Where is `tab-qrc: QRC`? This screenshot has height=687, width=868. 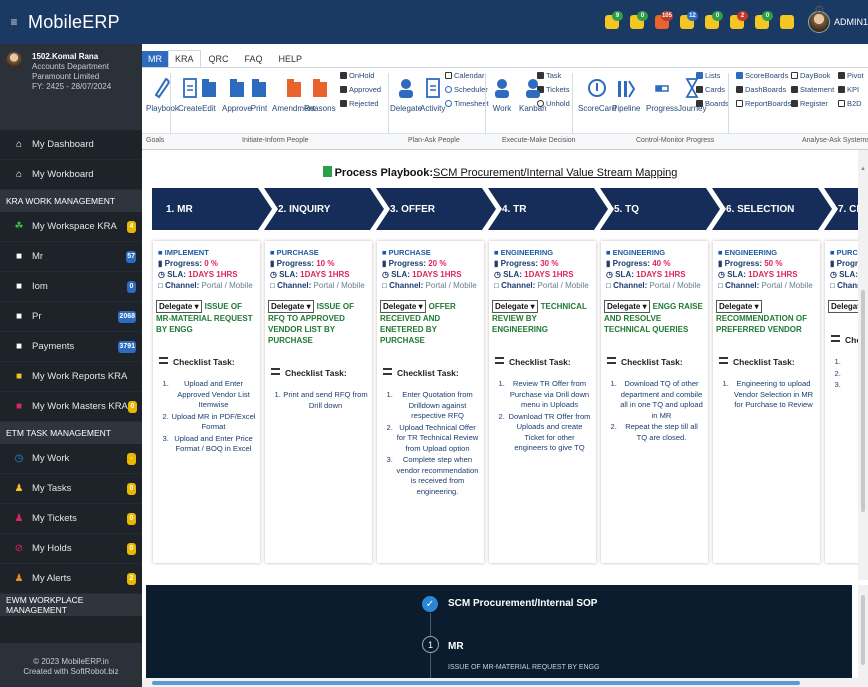 tab-qrc: QRC is located at coordinates (219, 60).